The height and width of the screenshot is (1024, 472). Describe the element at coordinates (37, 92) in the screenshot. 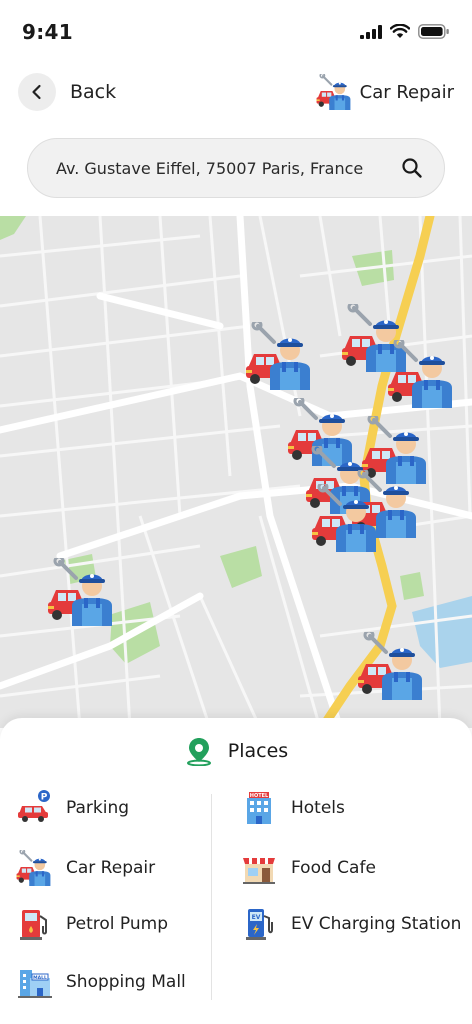

I see `back-chevron-icon` at that location.